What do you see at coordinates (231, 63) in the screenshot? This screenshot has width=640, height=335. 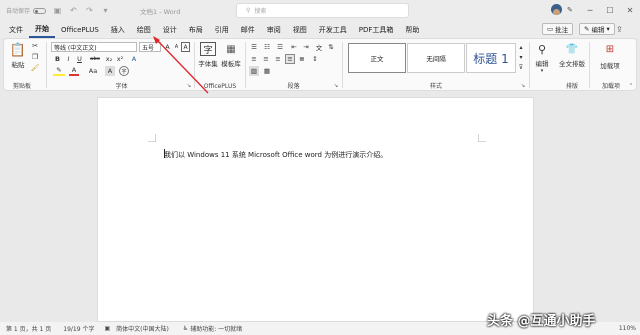 I see `template-library-label: 模板库` at bounding box center [231, 63].